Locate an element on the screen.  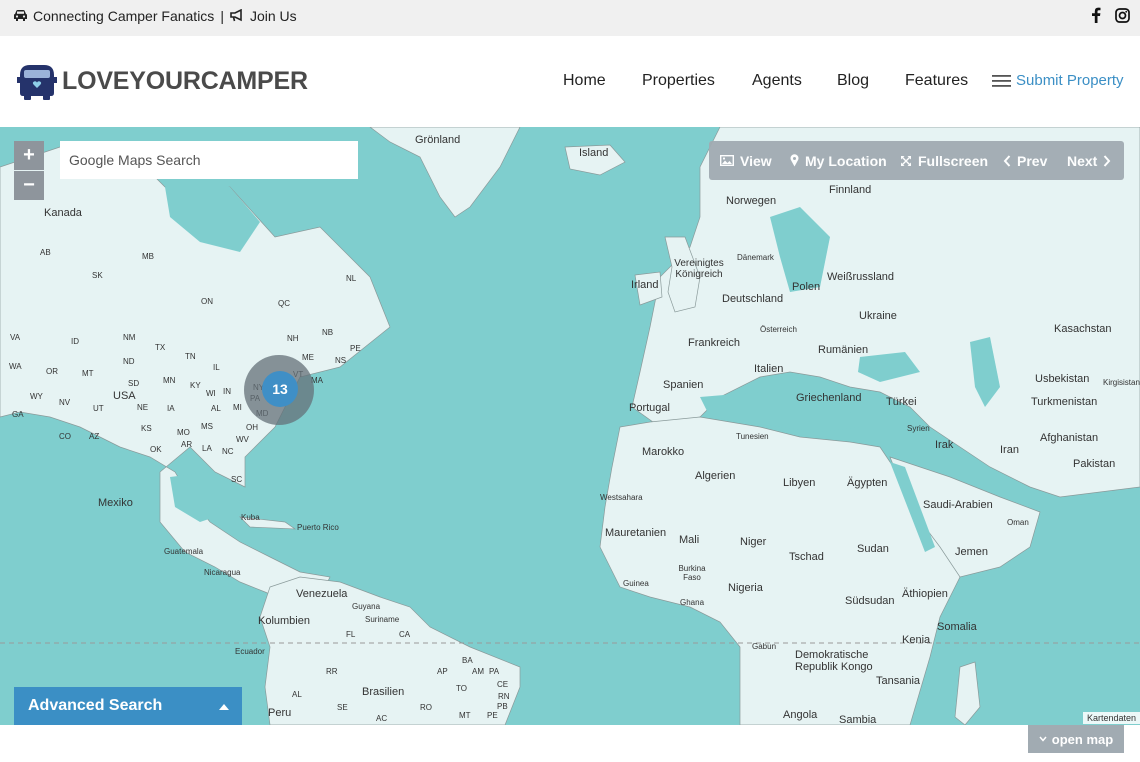
map-label: OK is located at coordinates (156, 449).